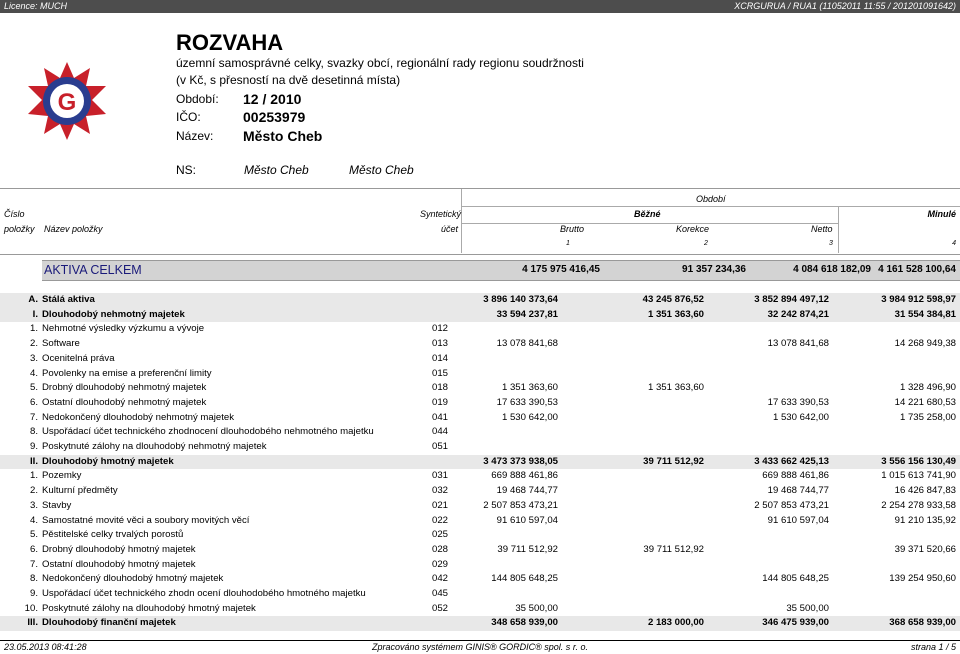 Image resolution: width=960 pixels, height=654 pixels. I want to click on row-brutto: 3 473 373 938,05, so click(520, 461).